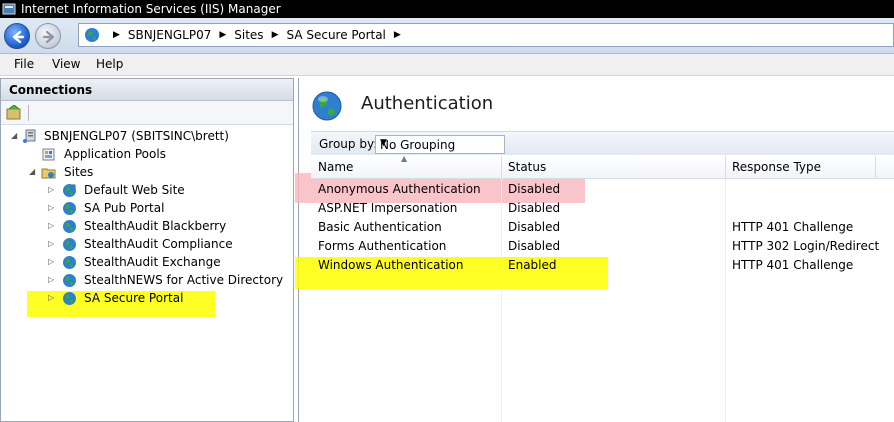 This screenshot has width=894, height=422. What do you see at coordinates (147, 90) in the screenshot?
I see `connections-header: Connections` at bounding box center [147, 90].